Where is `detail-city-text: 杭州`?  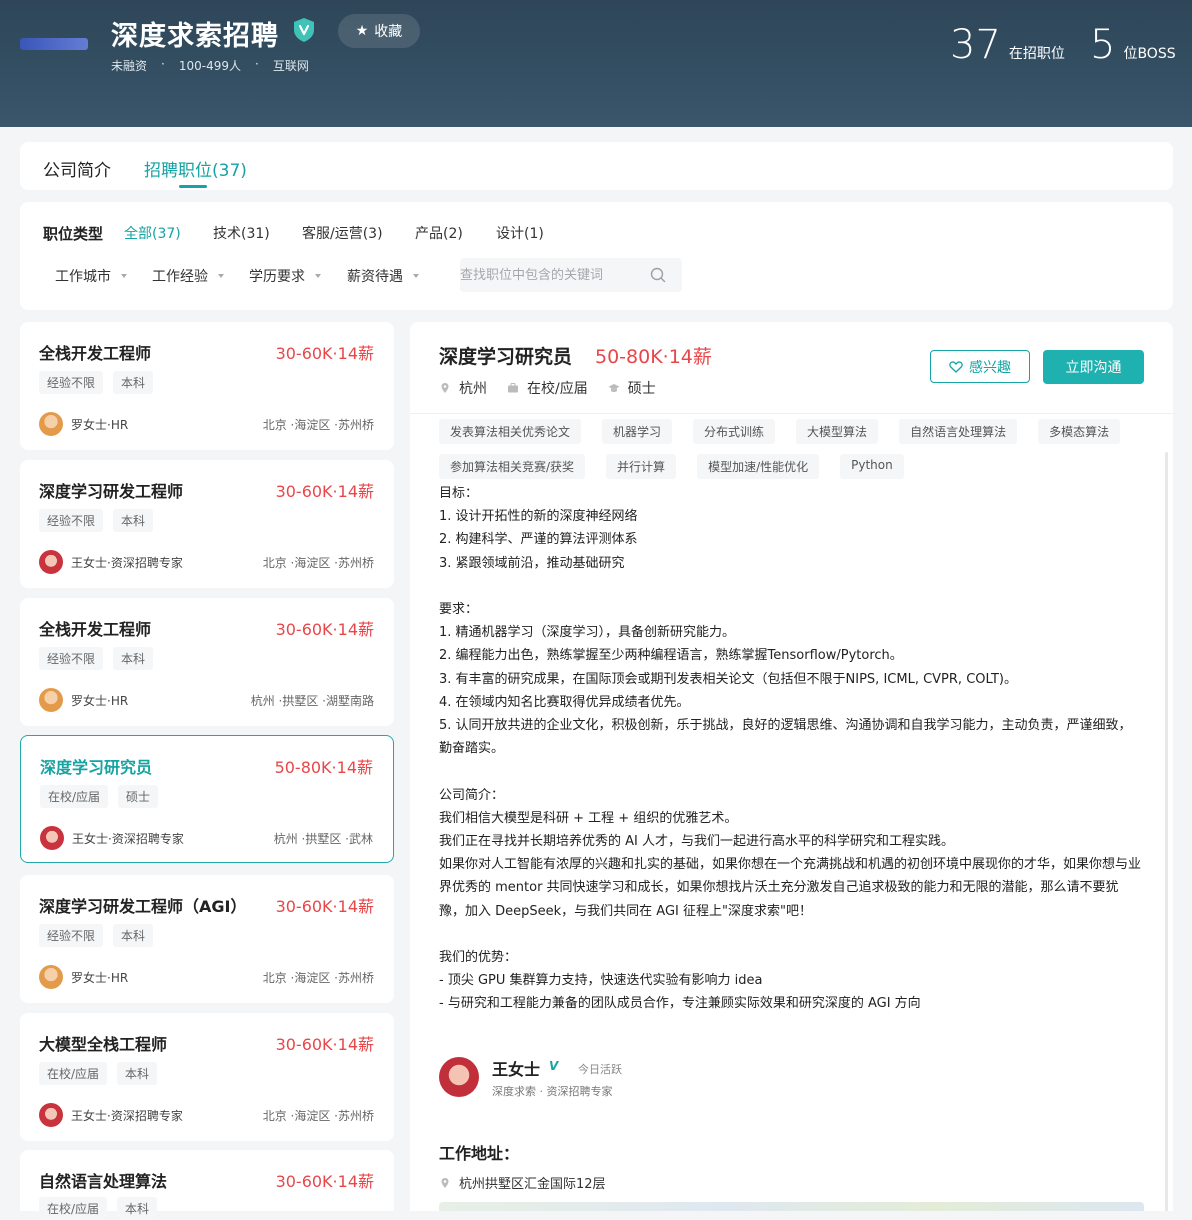 detail-city-text: 杭州 is located at coordinates (473, 389).